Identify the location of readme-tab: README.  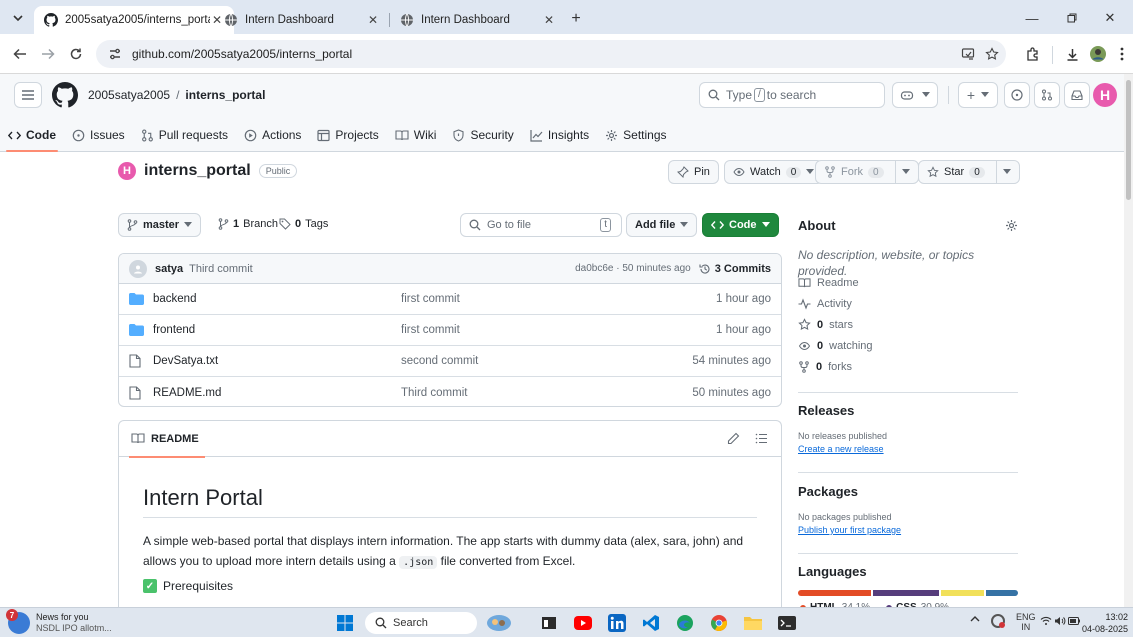
(167, 439).